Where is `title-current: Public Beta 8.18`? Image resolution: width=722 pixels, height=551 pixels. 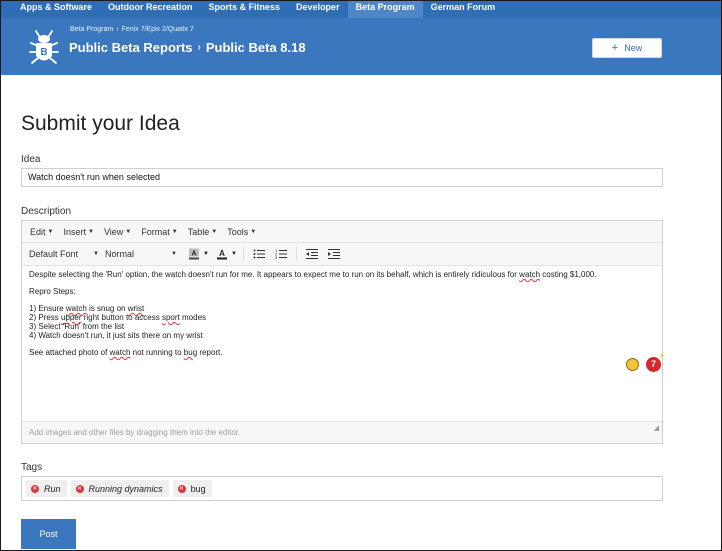 title-current: Public Beta 8.18 is located at coordinates (255, 47).